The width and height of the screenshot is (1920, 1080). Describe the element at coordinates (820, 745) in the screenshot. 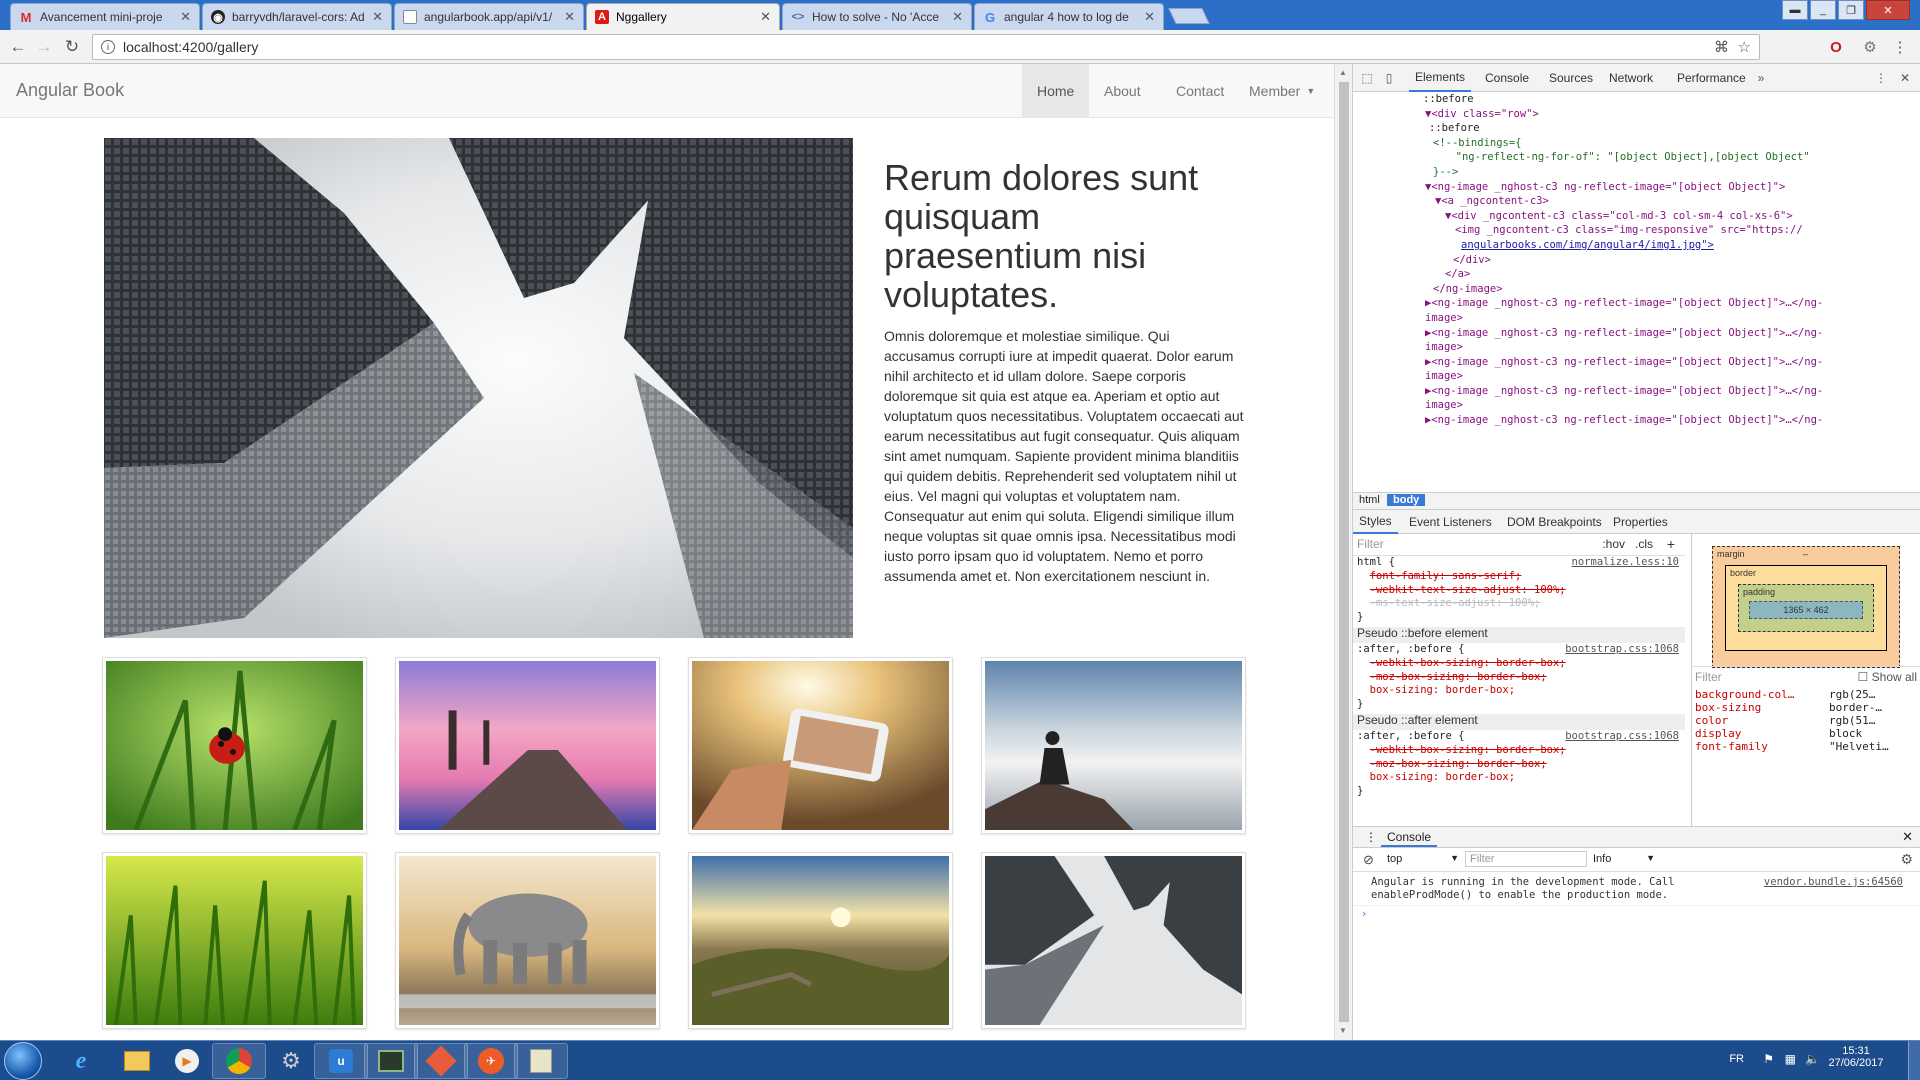

I see `gallery-phone-sunlight-image` at that location.